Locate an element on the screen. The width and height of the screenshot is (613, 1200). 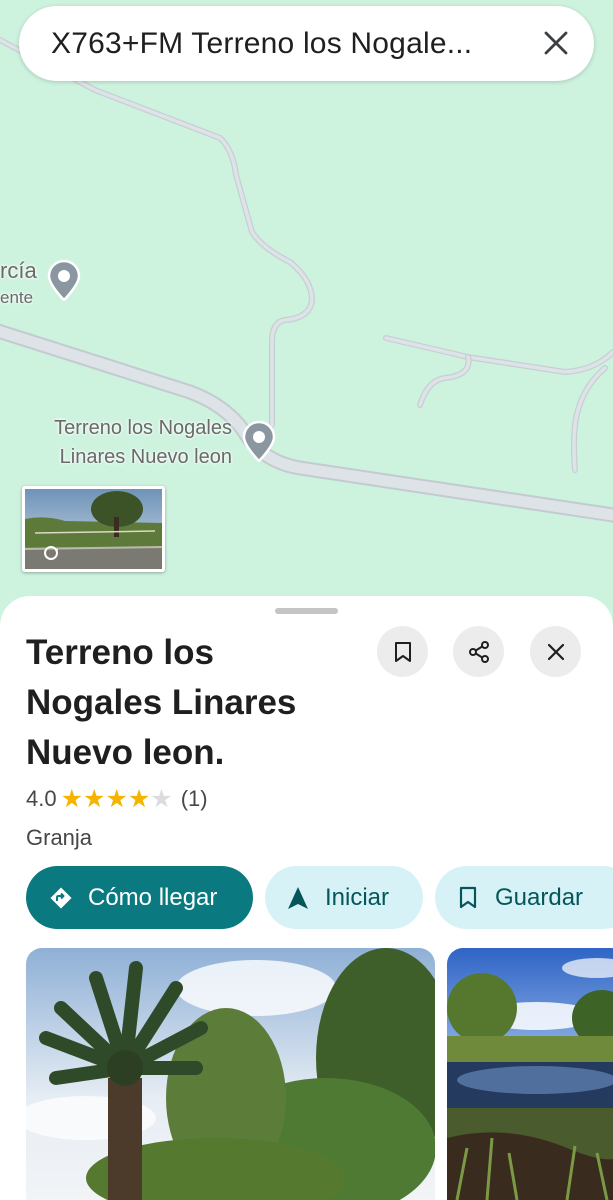
share-button is located at coordinates (478, 651).